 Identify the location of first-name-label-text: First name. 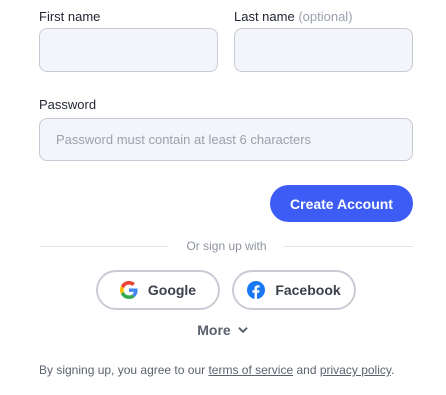
(70, 16).